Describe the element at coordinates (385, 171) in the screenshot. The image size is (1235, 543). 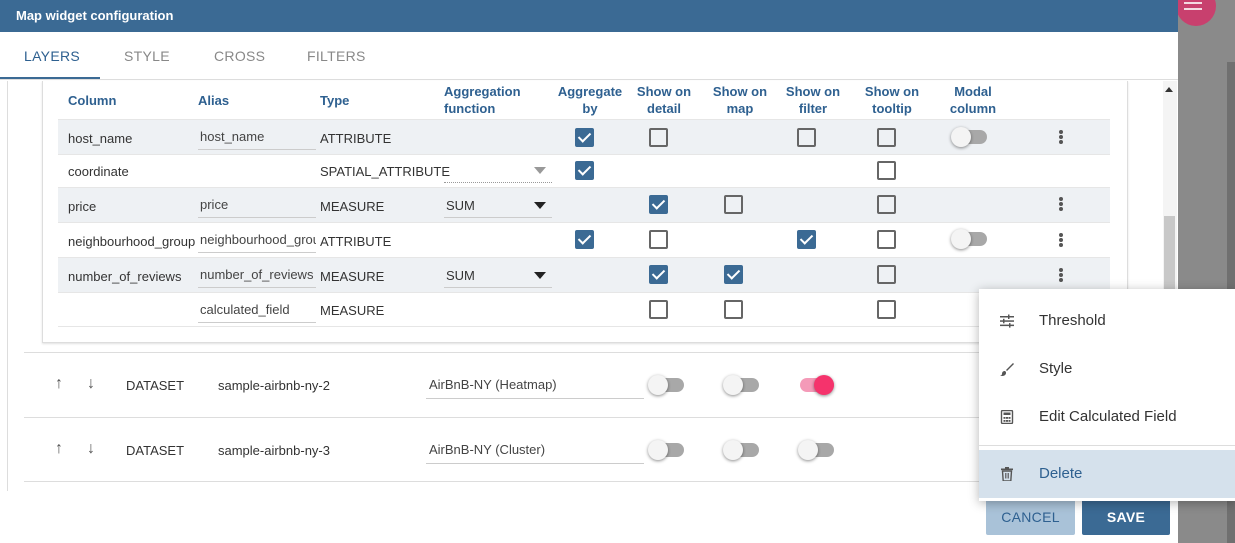
I see `type-value: SPATIAL_ATTRIBUTE` at that location.